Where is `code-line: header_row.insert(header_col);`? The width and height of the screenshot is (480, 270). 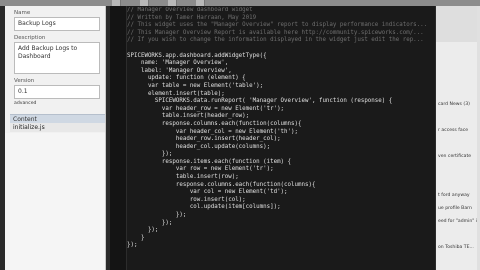 code-line: header_row.insert(header_col); is located at coordinates (280, 140).